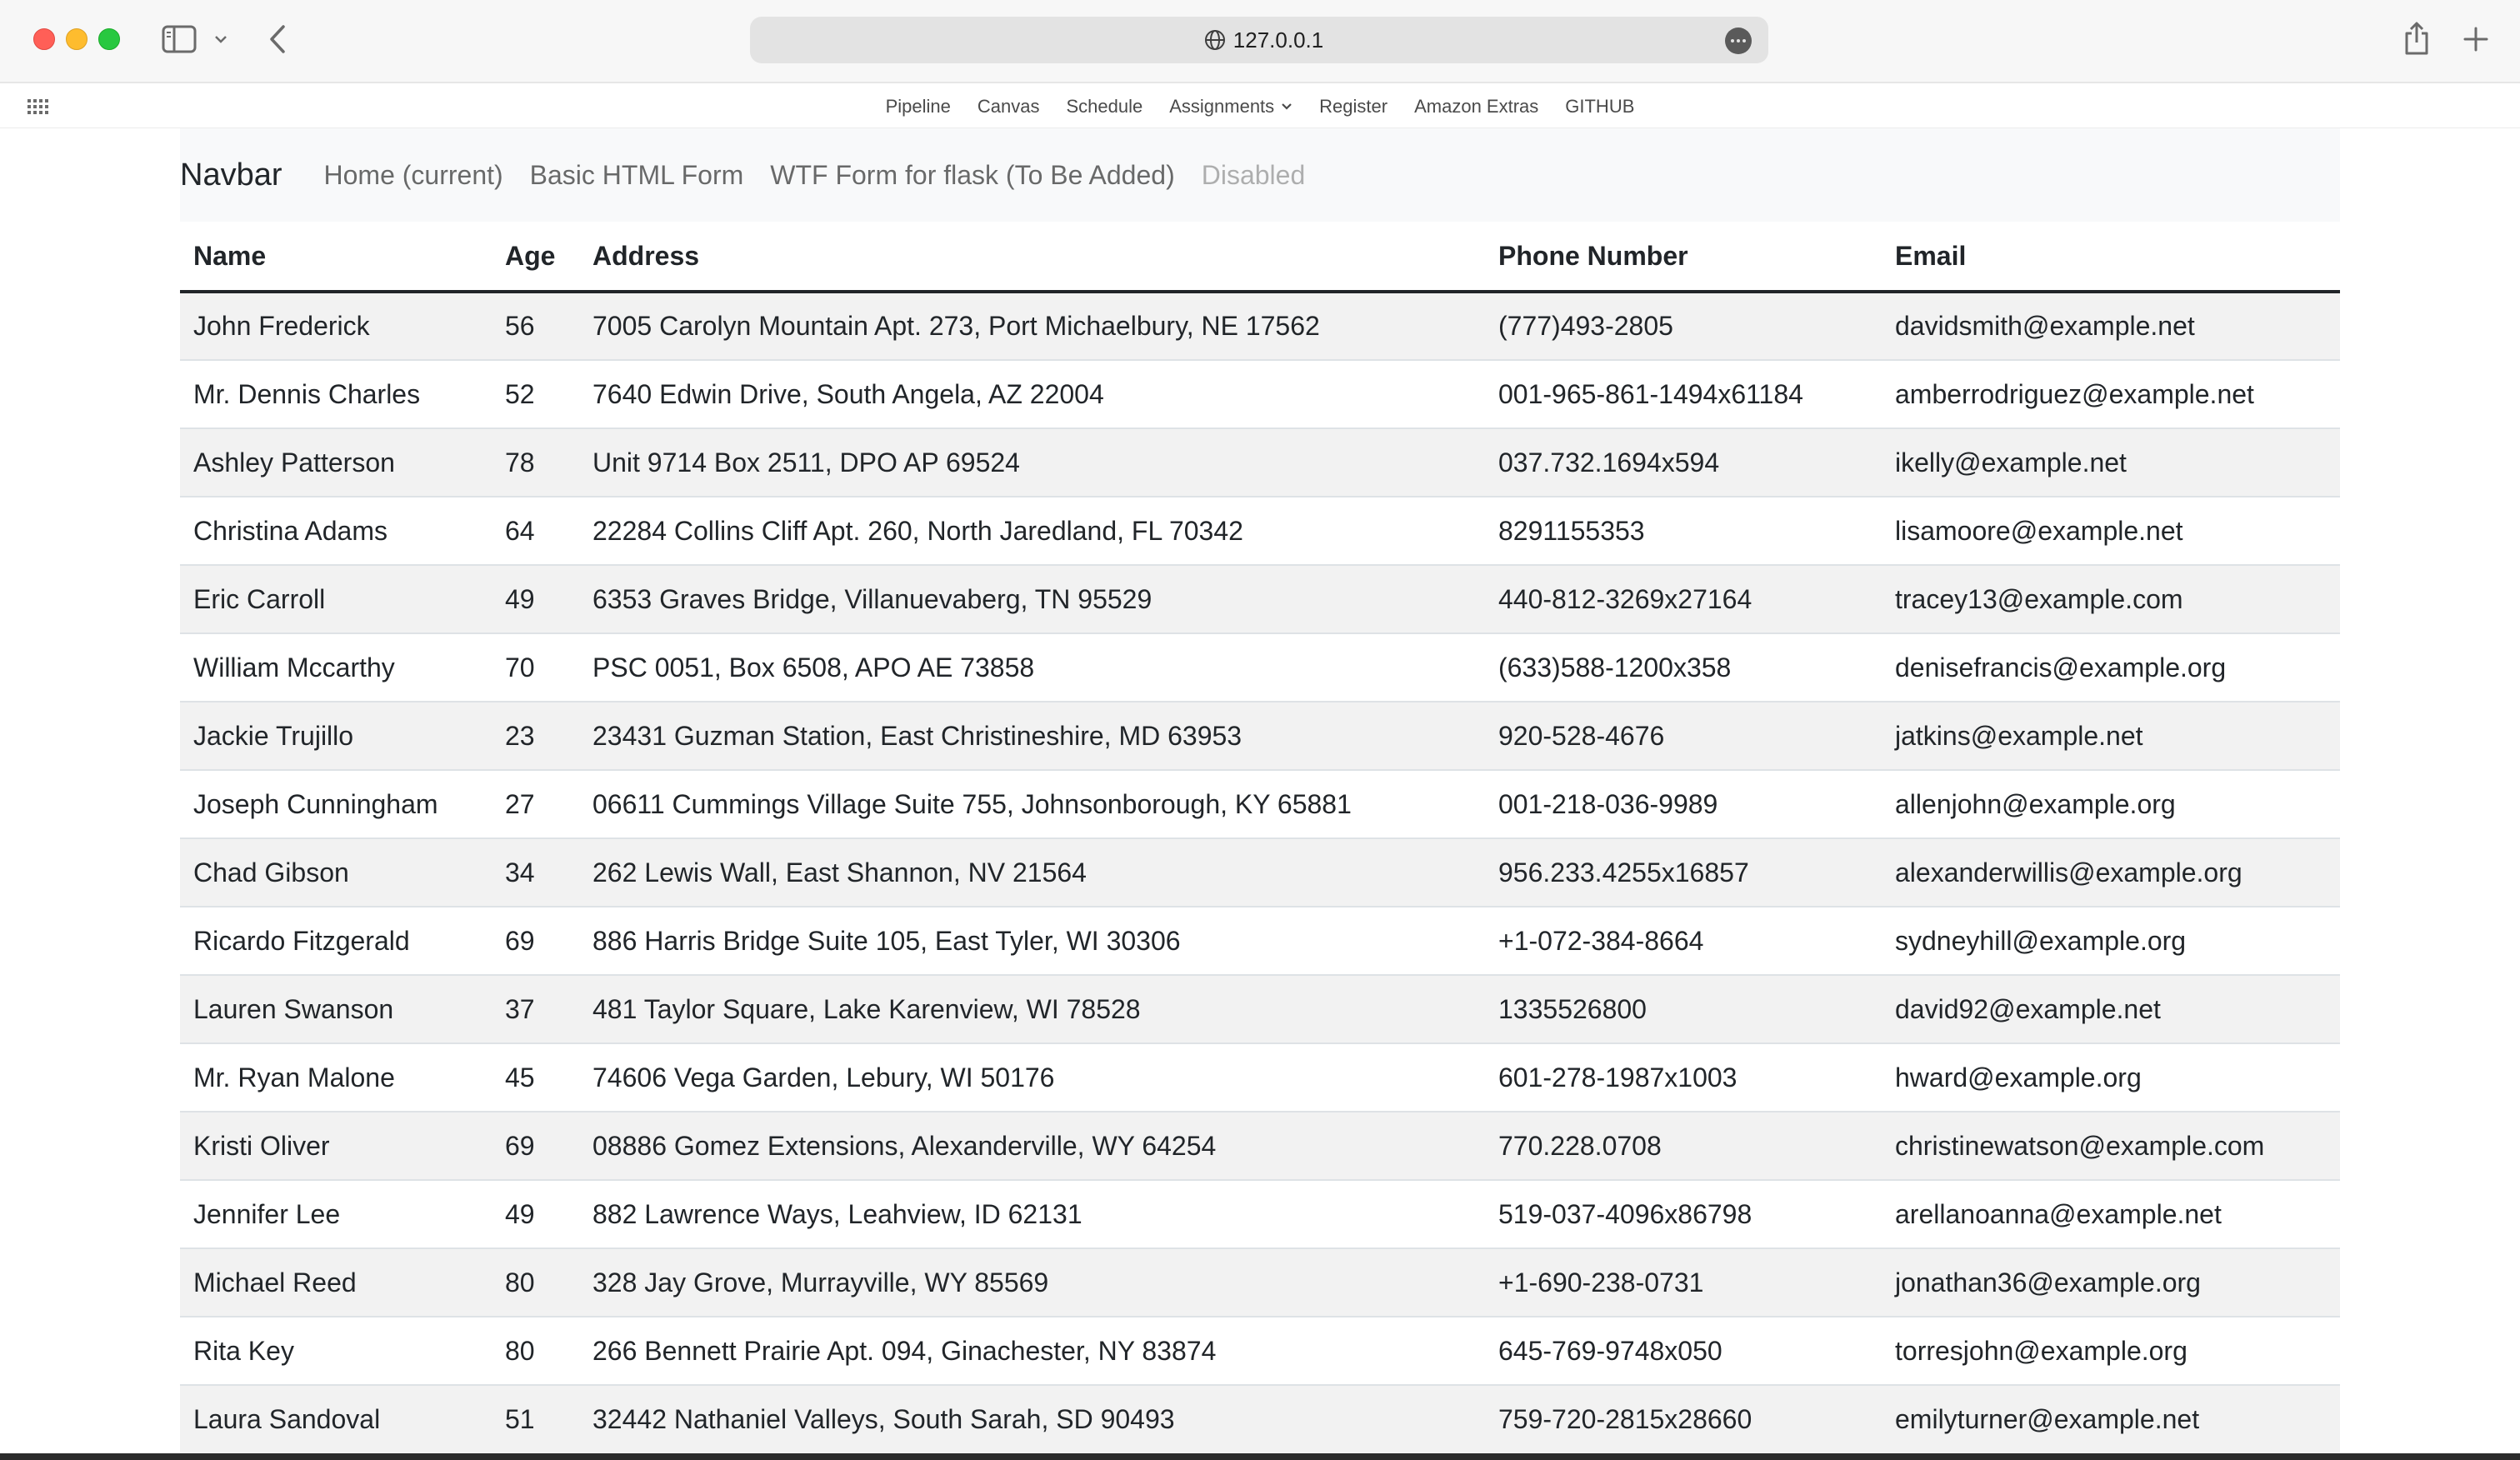 The width and height of the screenshot is (2520, 1460). Describe the element at coordinates (336, 257) in the screenshot. I see `column-header-name: Name` at that location.